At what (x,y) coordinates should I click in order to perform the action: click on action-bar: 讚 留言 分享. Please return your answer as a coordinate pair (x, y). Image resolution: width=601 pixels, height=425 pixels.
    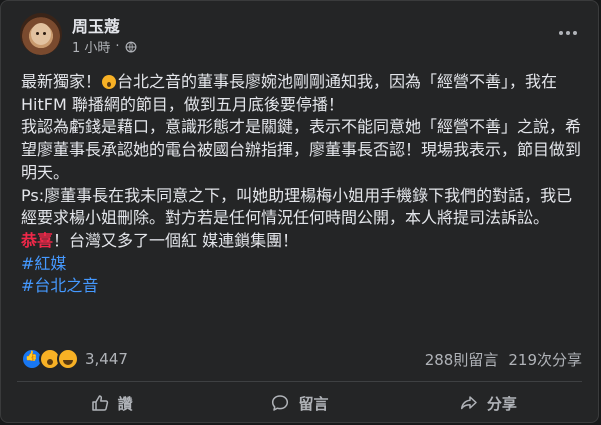
    Looking at the image, I should click on (299, 403).